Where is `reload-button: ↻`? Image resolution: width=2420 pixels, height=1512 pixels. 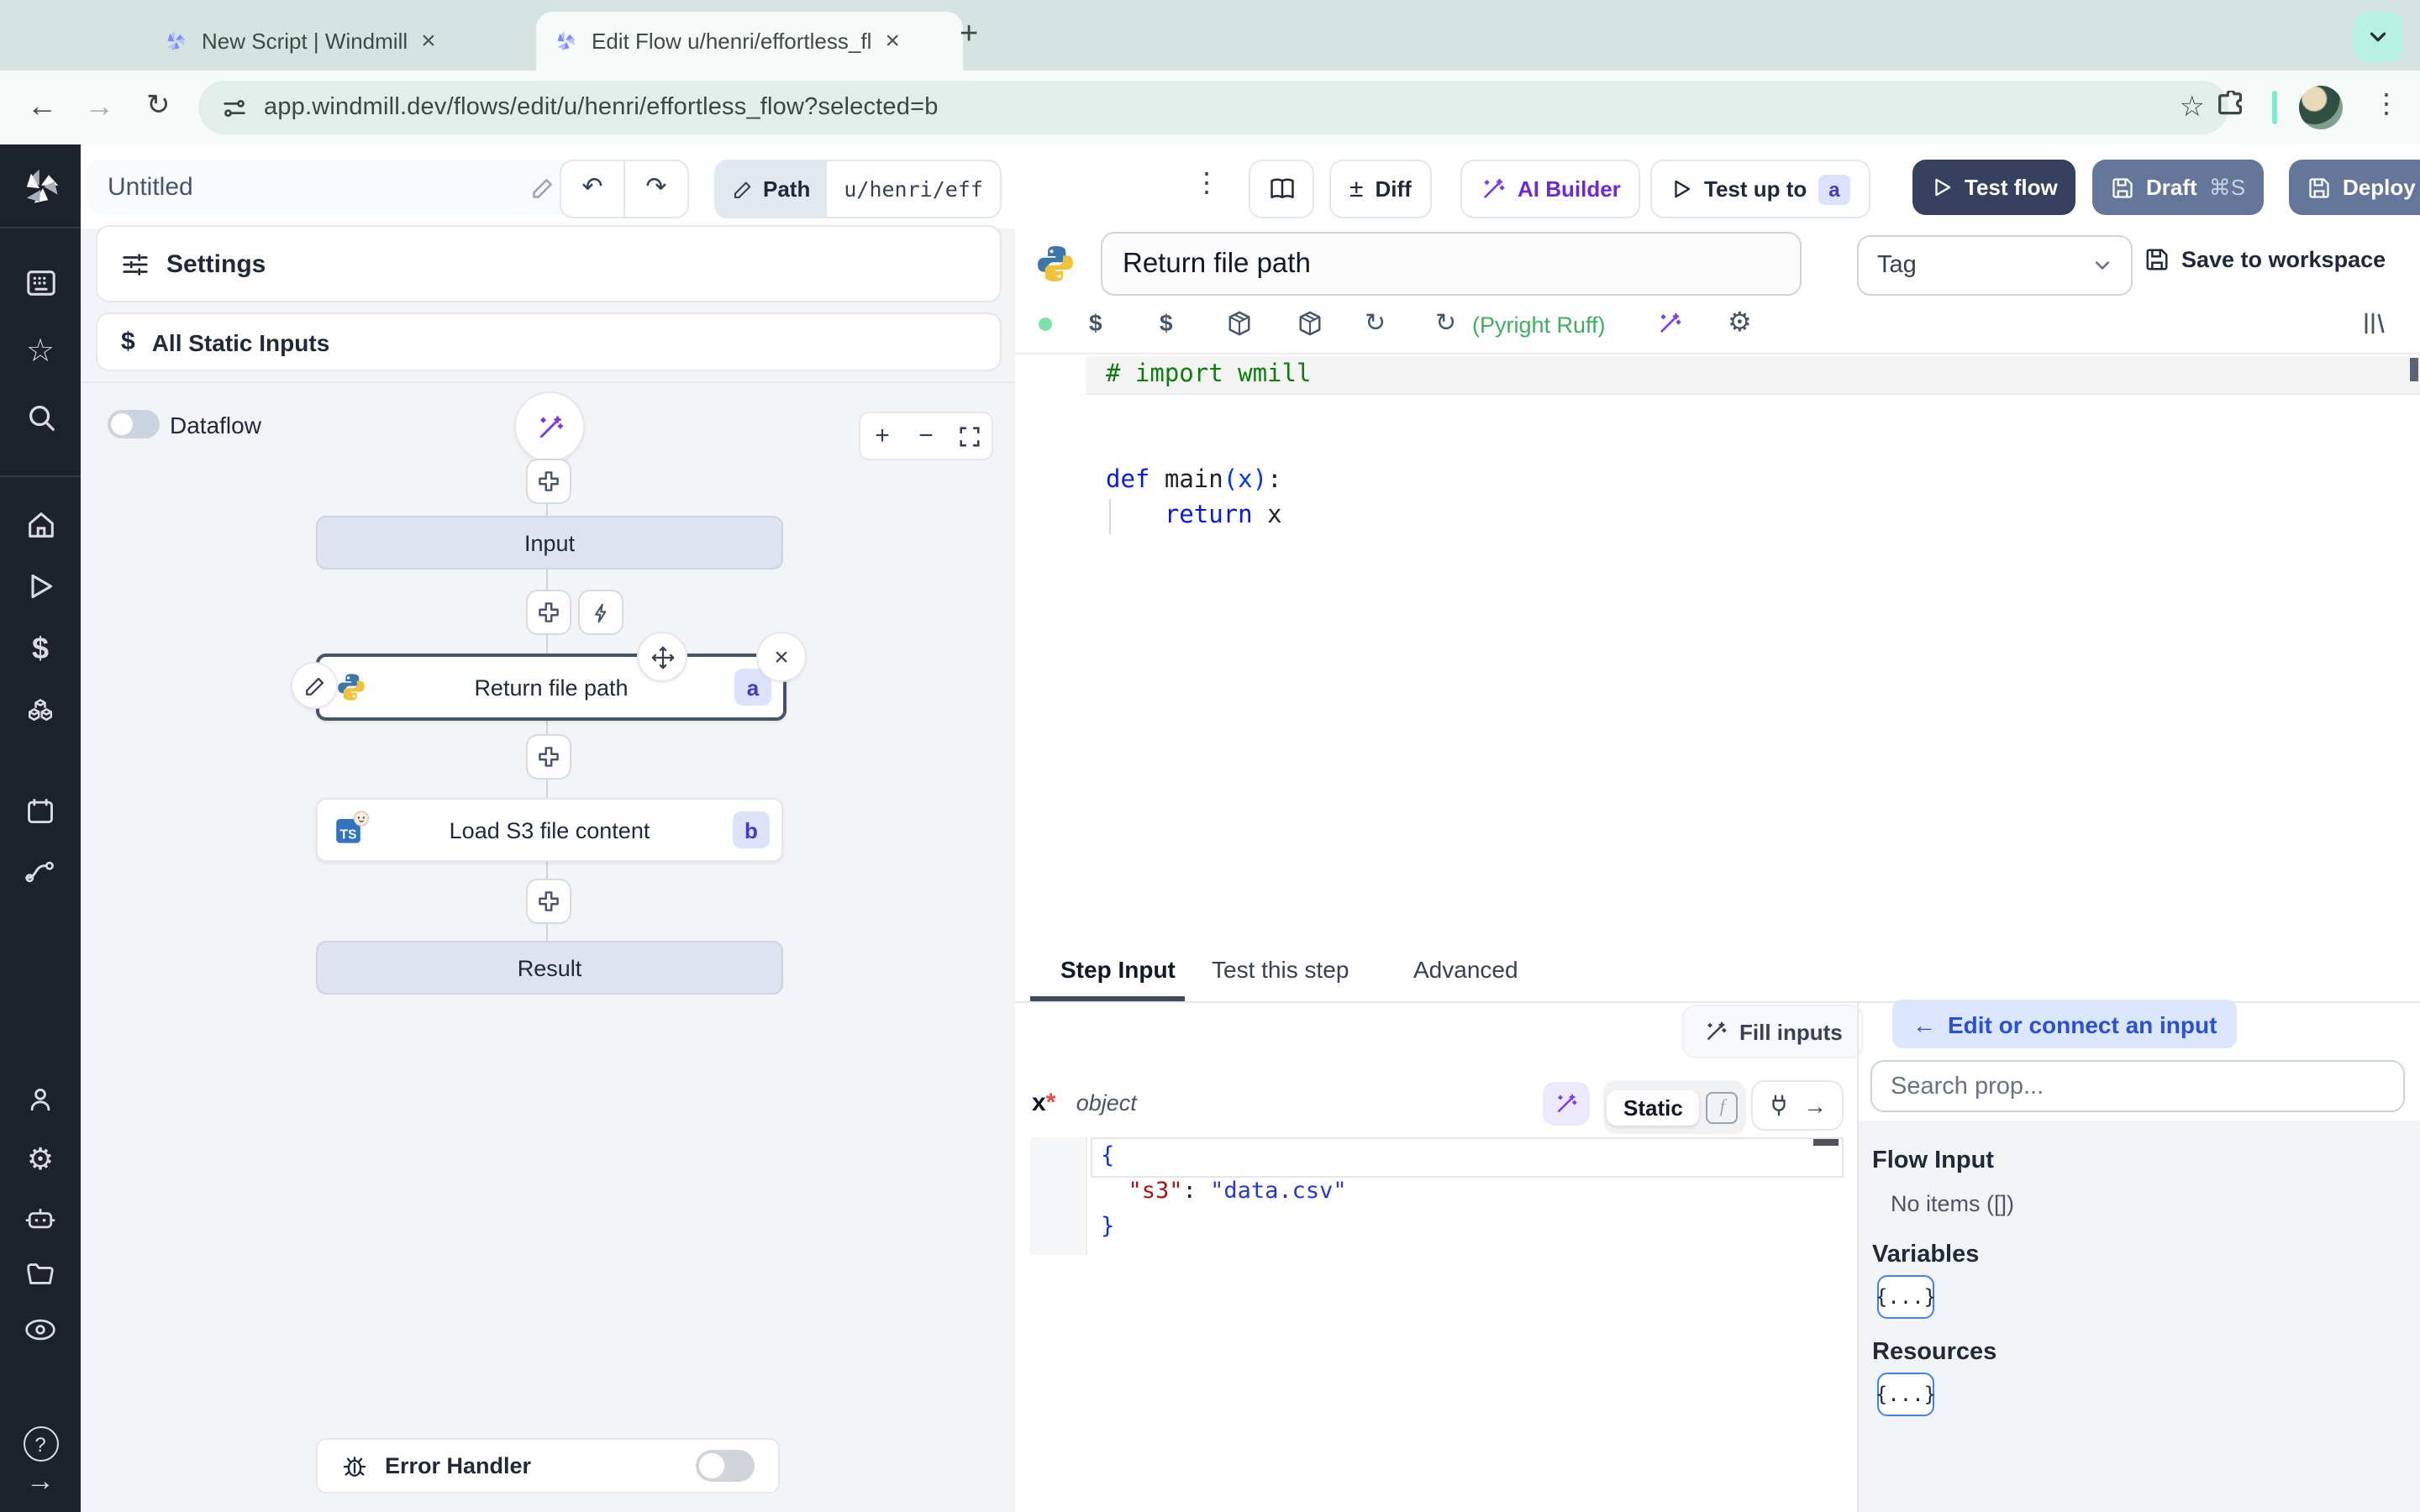 reload-button: ↻ is located at coordinates (158, 106).